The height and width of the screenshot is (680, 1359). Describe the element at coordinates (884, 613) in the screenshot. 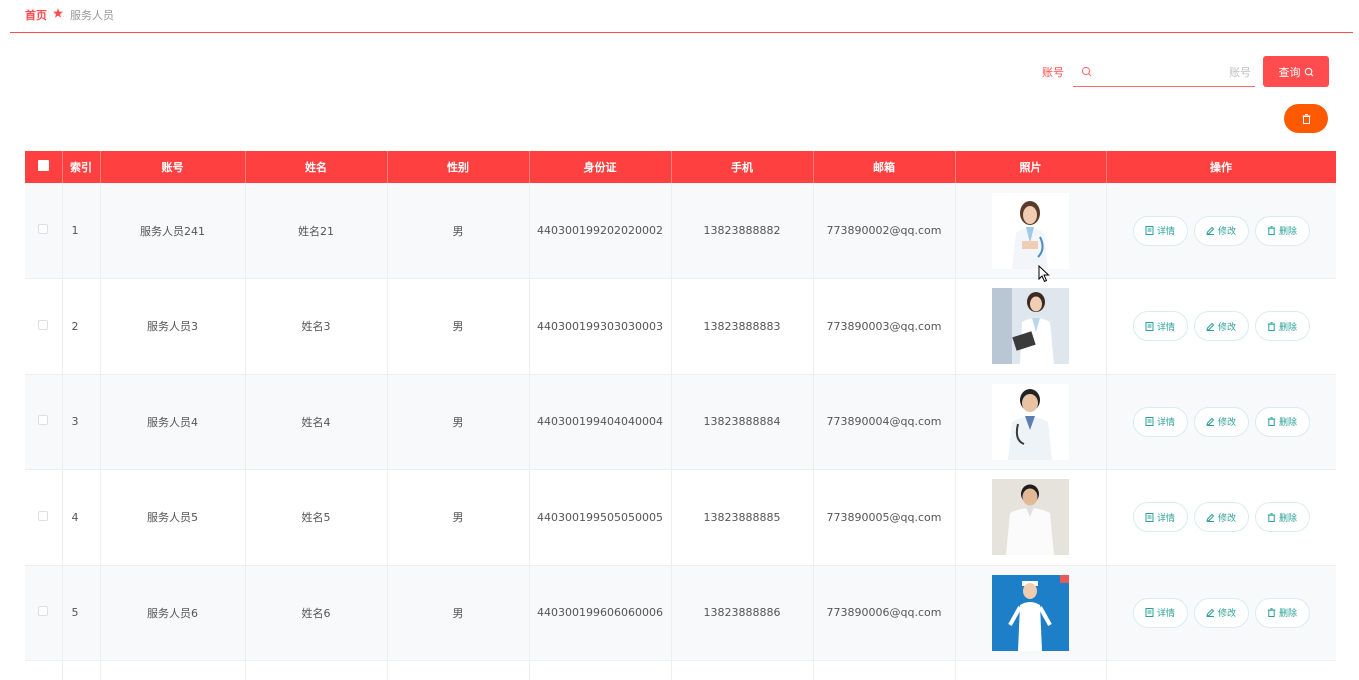

I see `cell-email: 773890006@qq.com` at that location.